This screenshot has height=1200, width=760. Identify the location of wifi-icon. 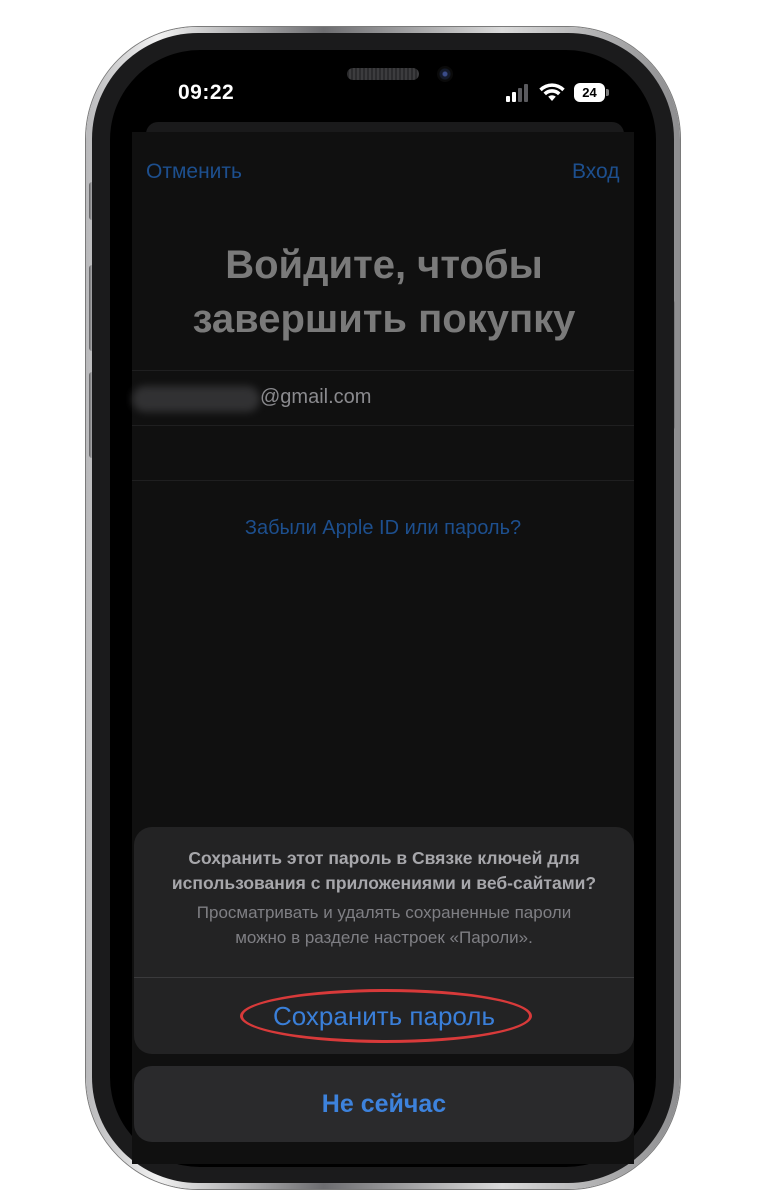
(552, 92).